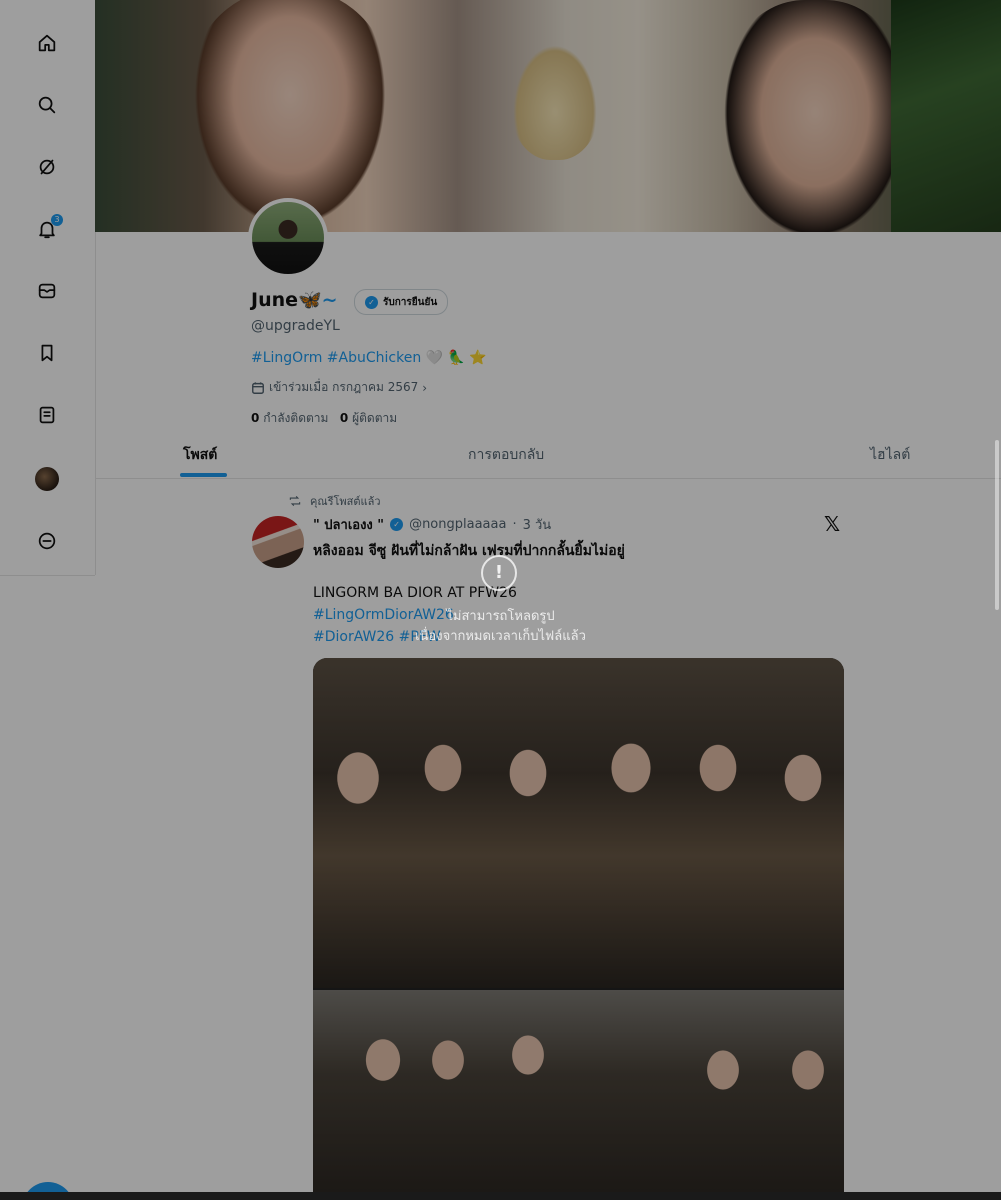  Describe the element at coordinates (47, 229) in the screenshot. I see `sidebar-item-notifications: 3` at that location.